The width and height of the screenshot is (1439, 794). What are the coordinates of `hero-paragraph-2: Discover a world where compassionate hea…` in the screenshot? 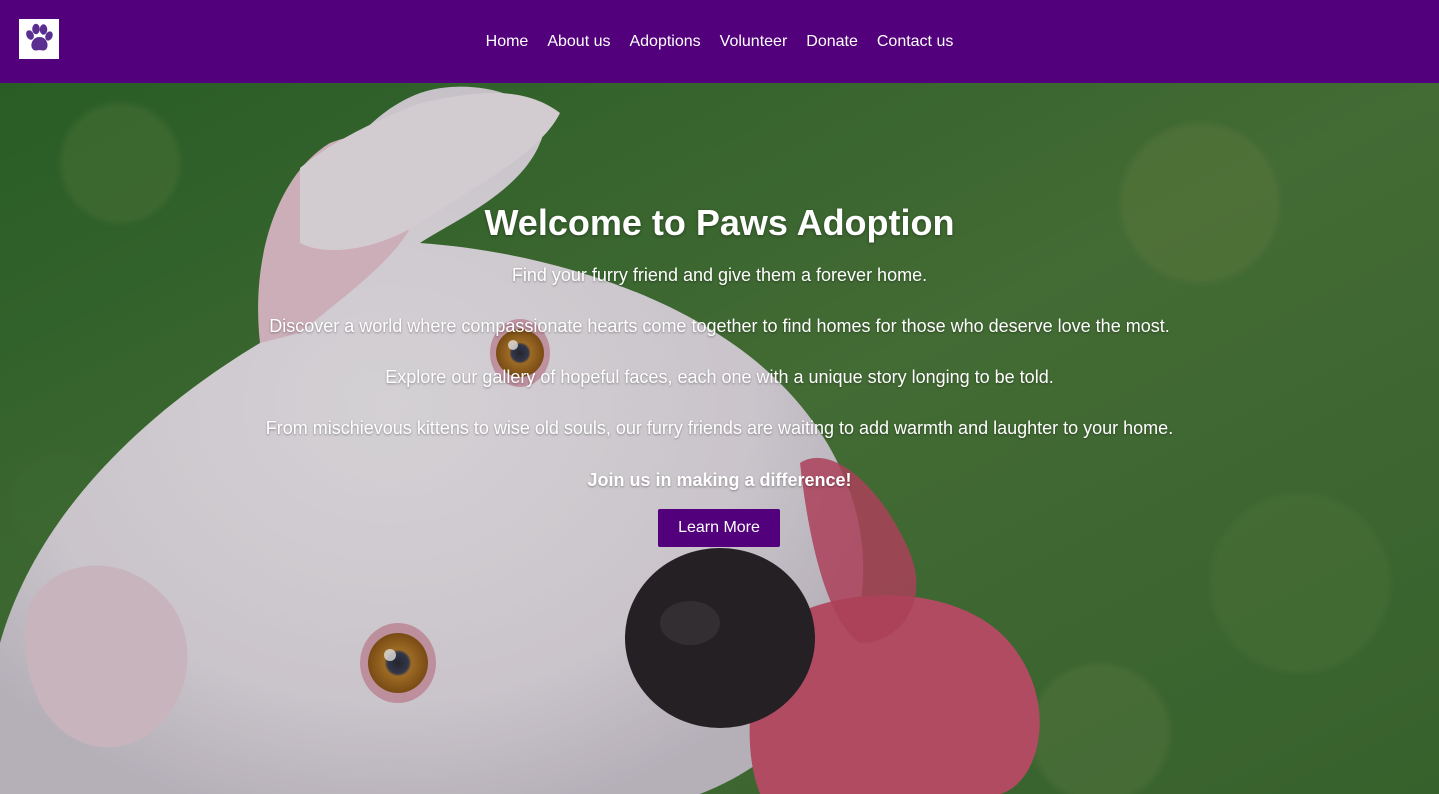 It's located at (719, 326).